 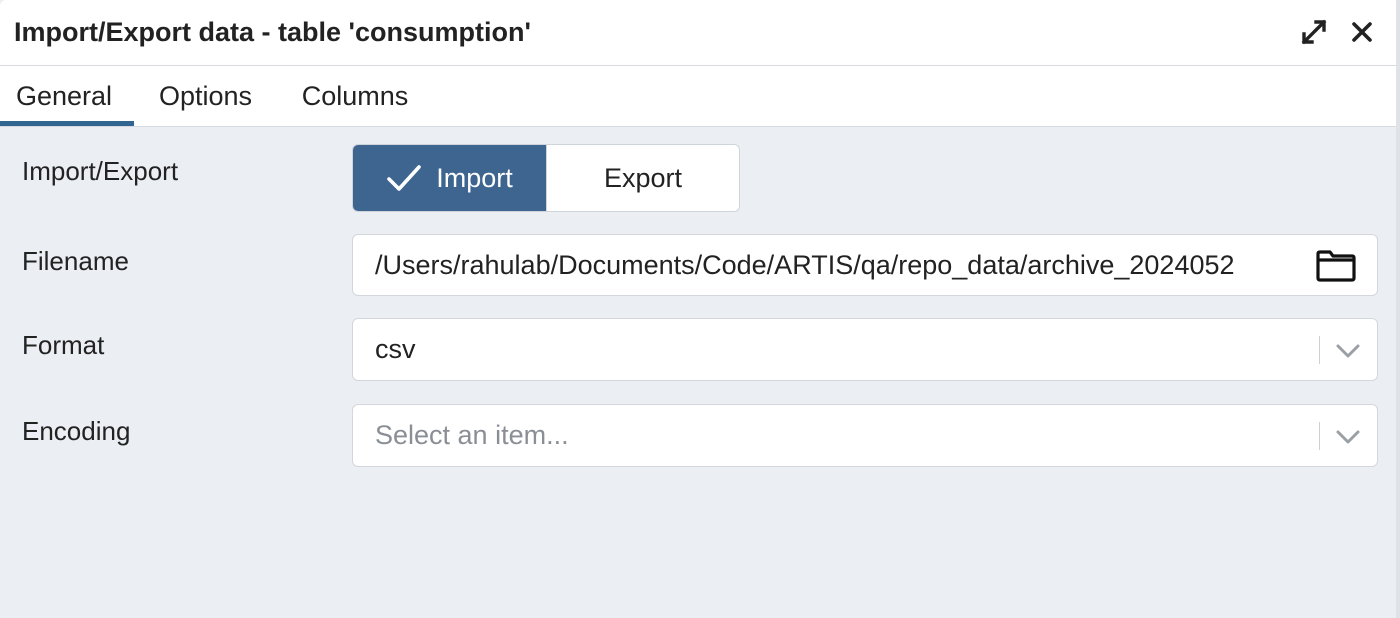 I want to click on filename-input, so click(x=829, y=265).